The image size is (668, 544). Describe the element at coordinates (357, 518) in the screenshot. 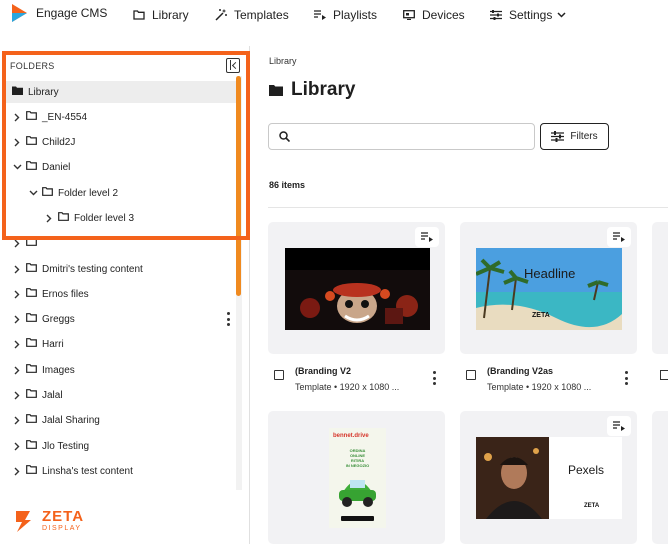

I see `app-store-badges` at that location.